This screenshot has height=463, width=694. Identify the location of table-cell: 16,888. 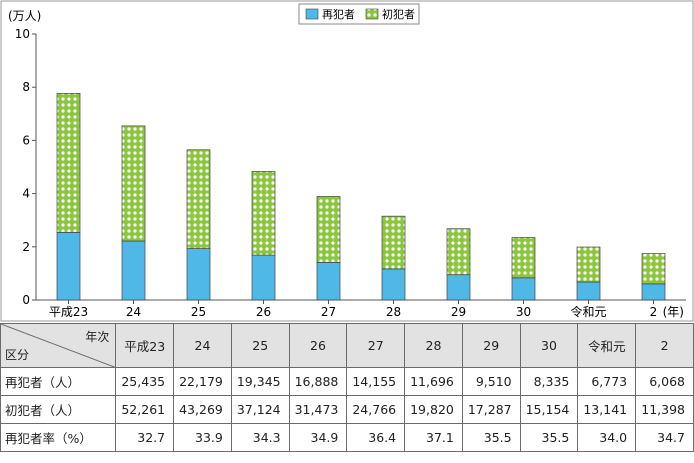
(318, 381).